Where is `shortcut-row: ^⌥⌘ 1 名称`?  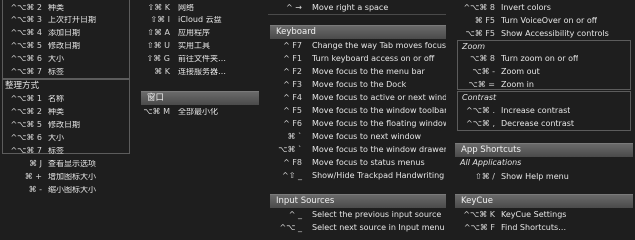
shortcut-row: ^⌥⌘ 1 名称 is located at coordinates (65, 98).